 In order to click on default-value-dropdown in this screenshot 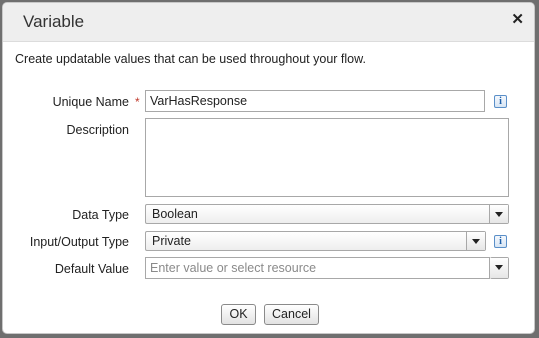, I will do `click(499, 268)`.